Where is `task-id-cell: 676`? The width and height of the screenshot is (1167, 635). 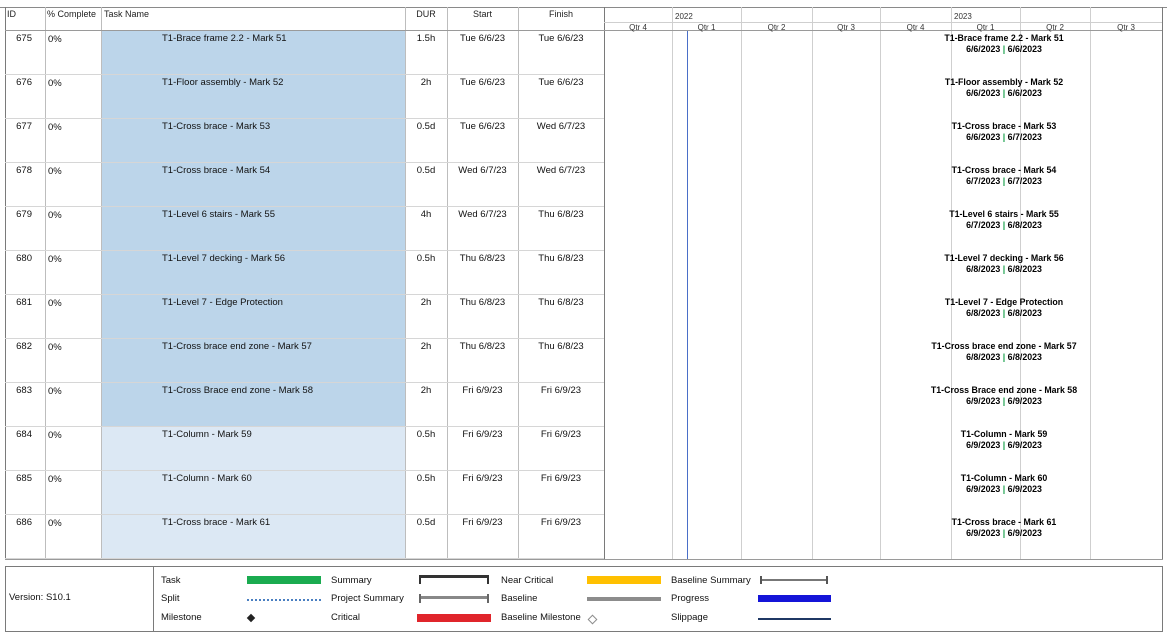 task-id-cell: 676 is located at coordinates (18, 82).